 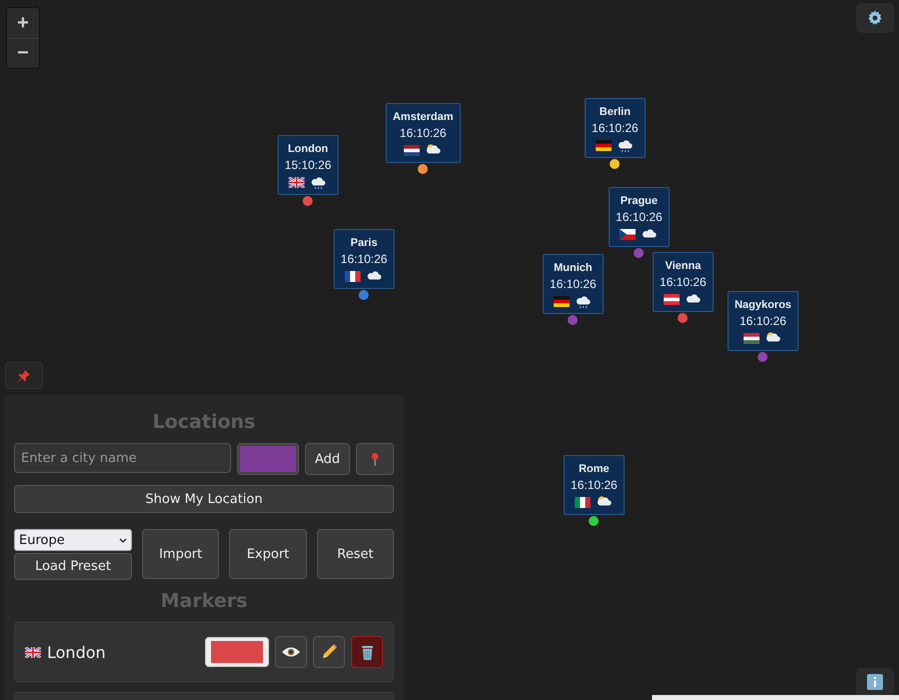 I want to click on import-button: Import, so click(x=181, y=554).